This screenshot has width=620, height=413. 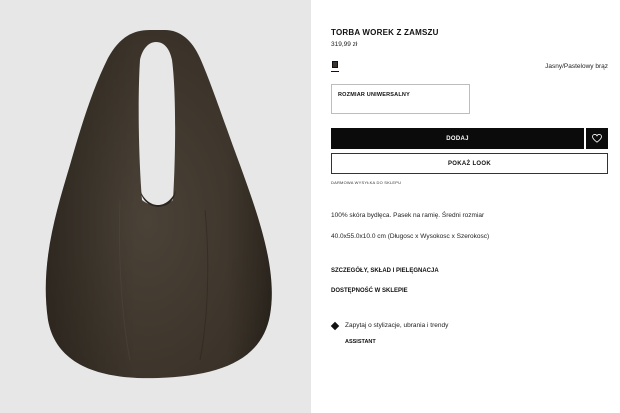 I want to click on assistant-label: ASSISTANT, so click(x=360, y=342).